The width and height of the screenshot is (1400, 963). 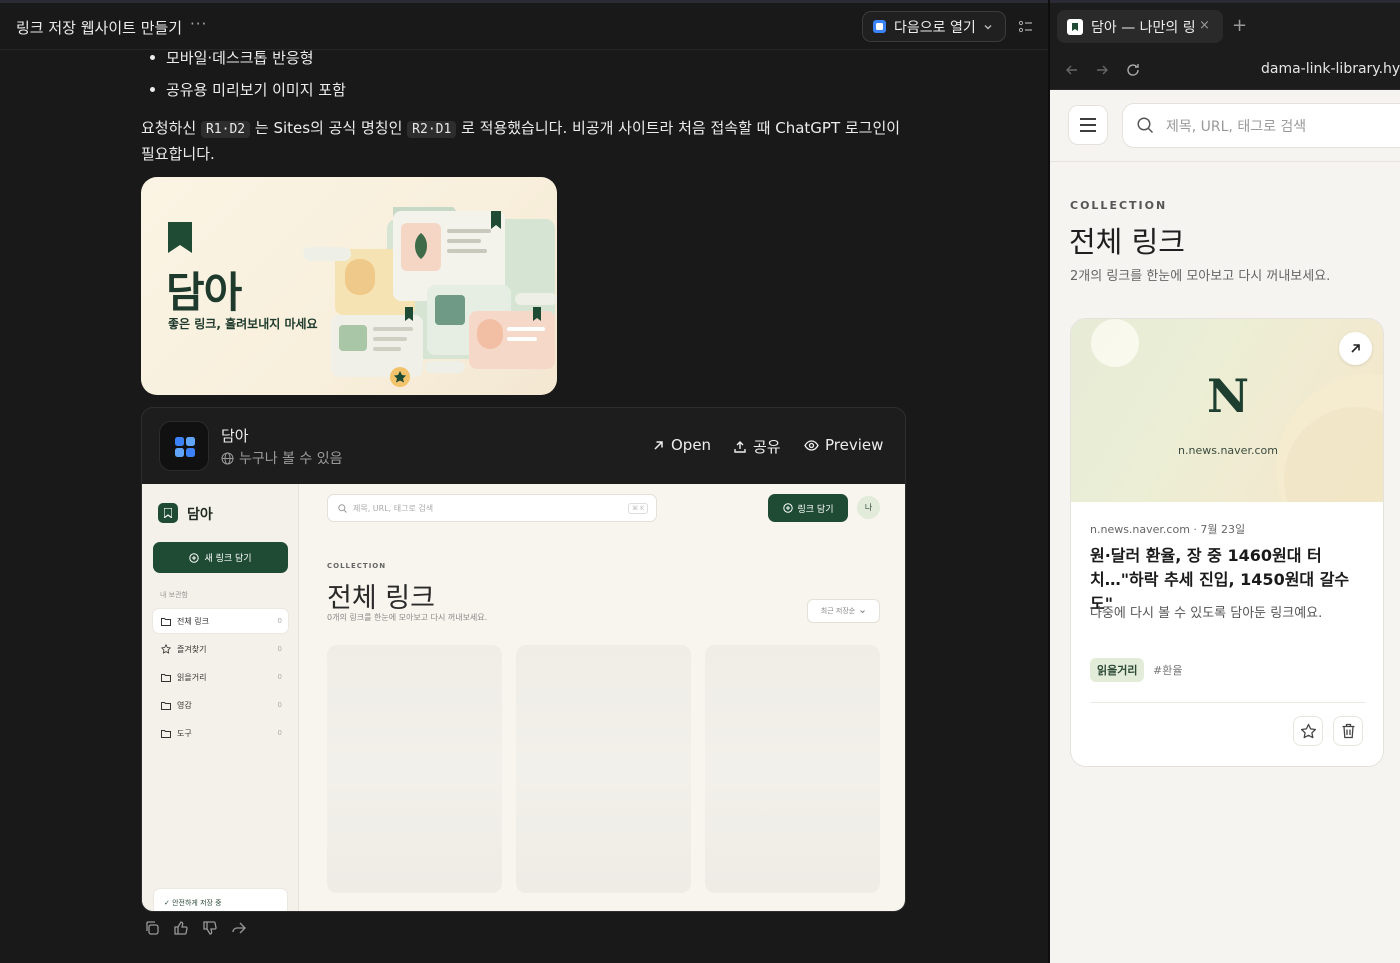 I want to click on tab-title: 담아 — 나만의 링, so click(x=1143, y=27).